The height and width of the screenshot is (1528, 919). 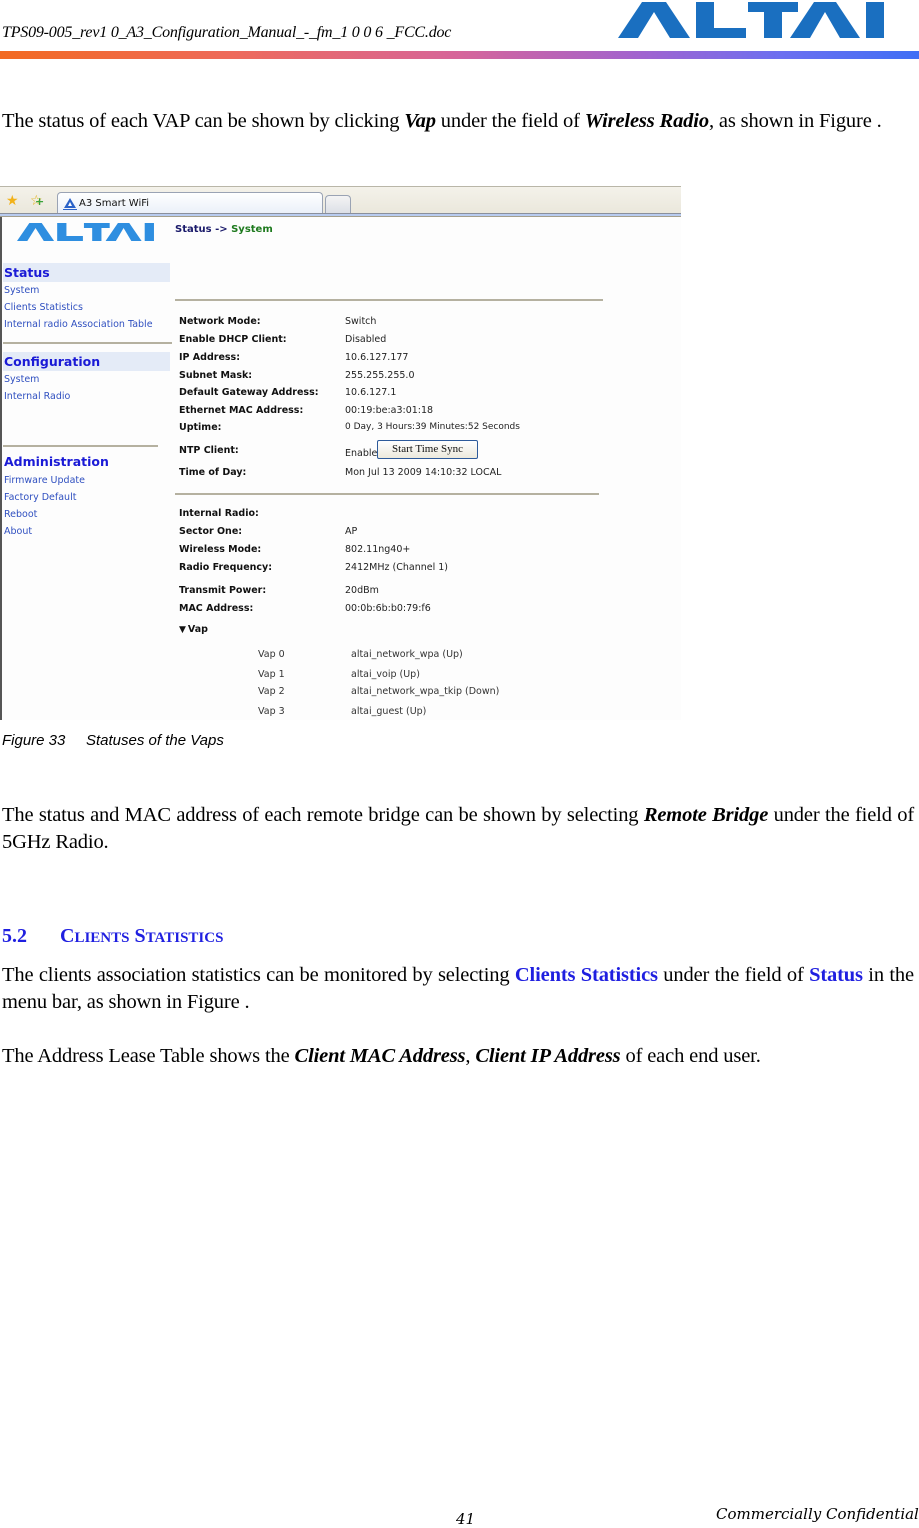 I want to click on field-value: Disabled, so click(x=366, y=339).